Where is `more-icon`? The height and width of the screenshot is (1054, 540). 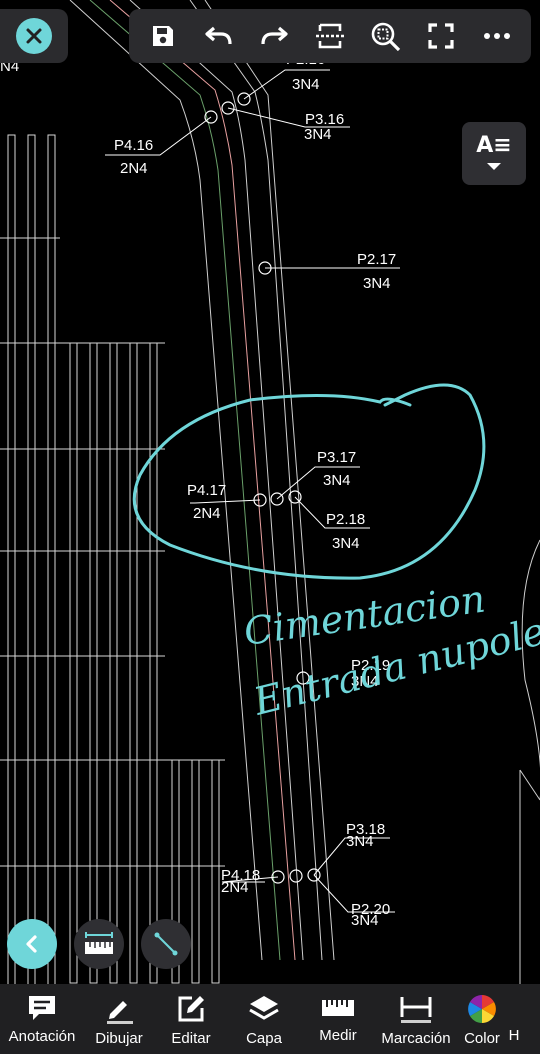
more-icon is located at coordinates (497, 36).